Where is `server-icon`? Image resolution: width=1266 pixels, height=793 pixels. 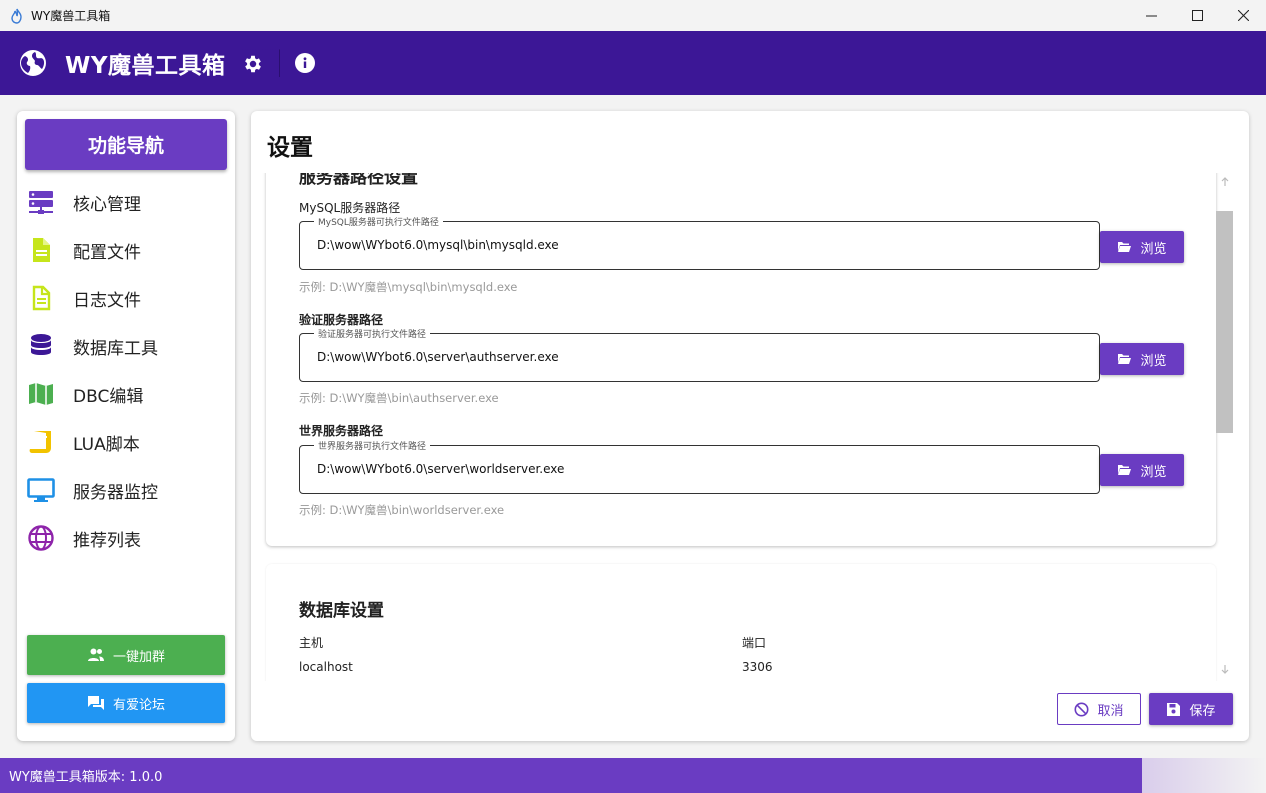 server-icon is located at coordinates (41, 202).